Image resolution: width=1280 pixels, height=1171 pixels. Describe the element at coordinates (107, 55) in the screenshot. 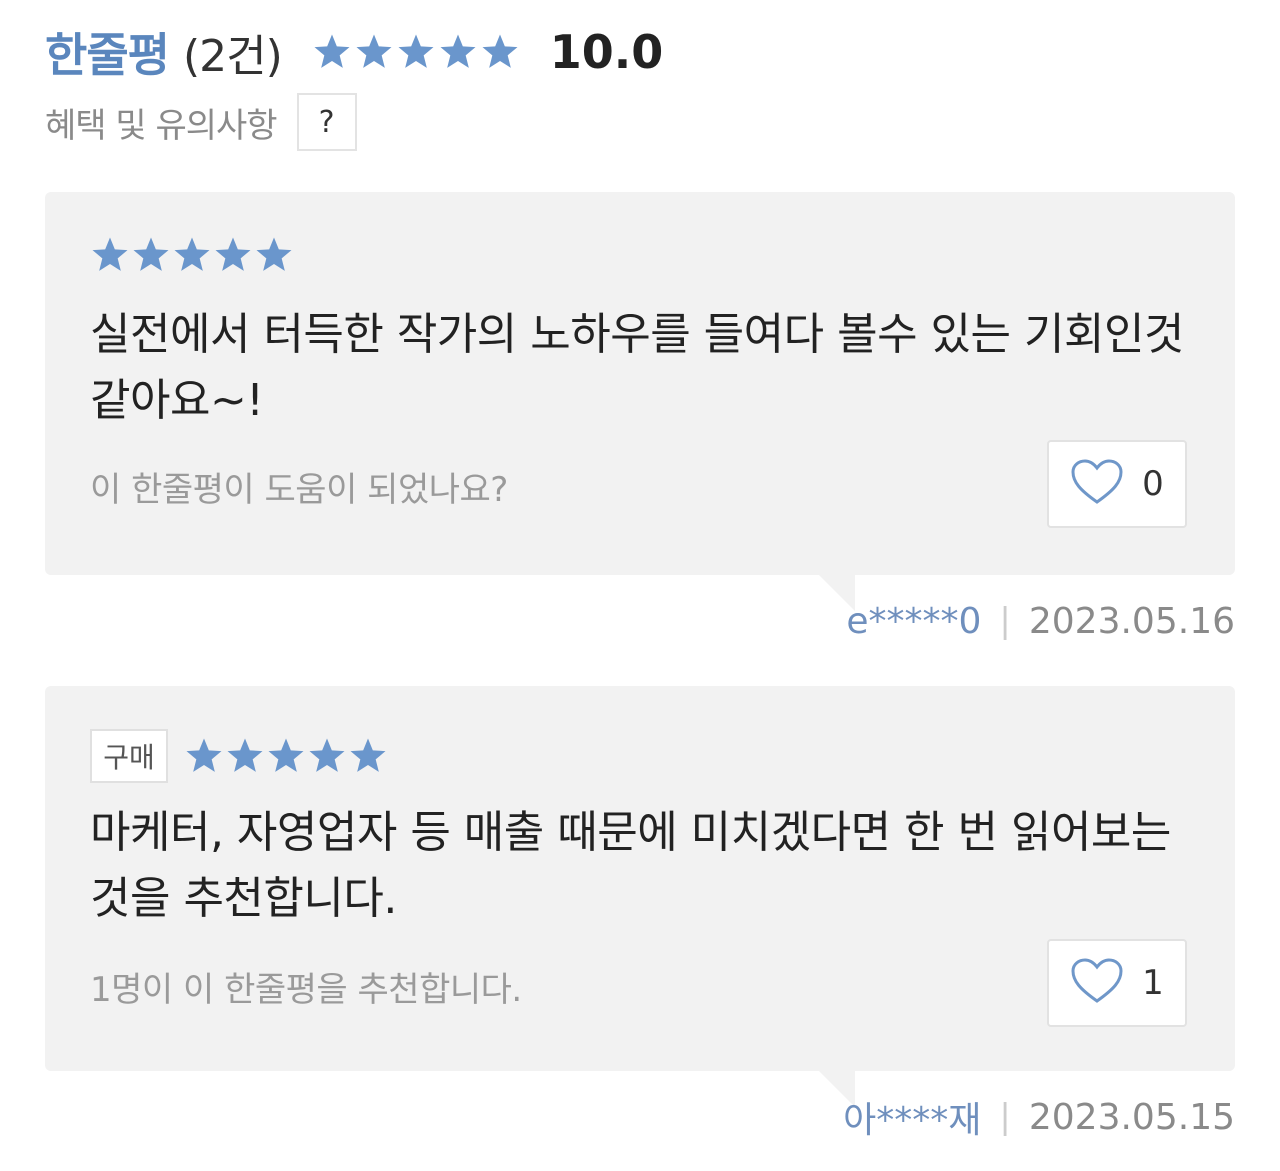

I see `section-title: 한줄평` at that location.